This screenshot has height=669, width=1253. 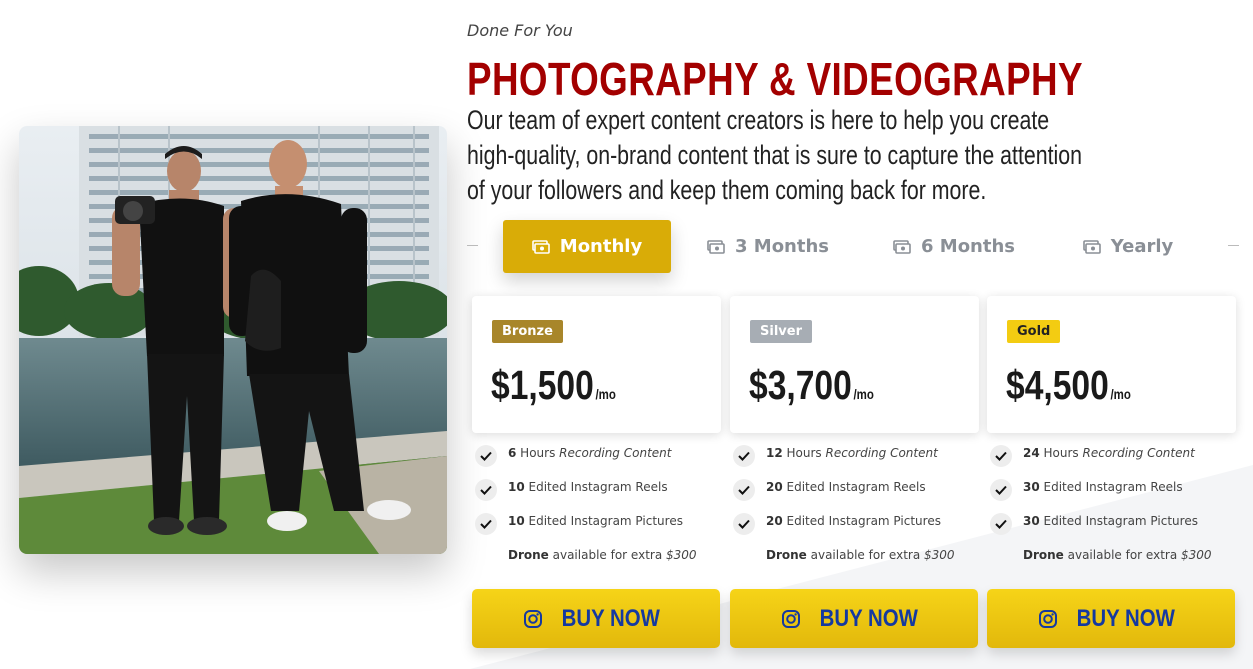 I want to click on plan-price: $1,500/mo, so click(x=553, y=385).